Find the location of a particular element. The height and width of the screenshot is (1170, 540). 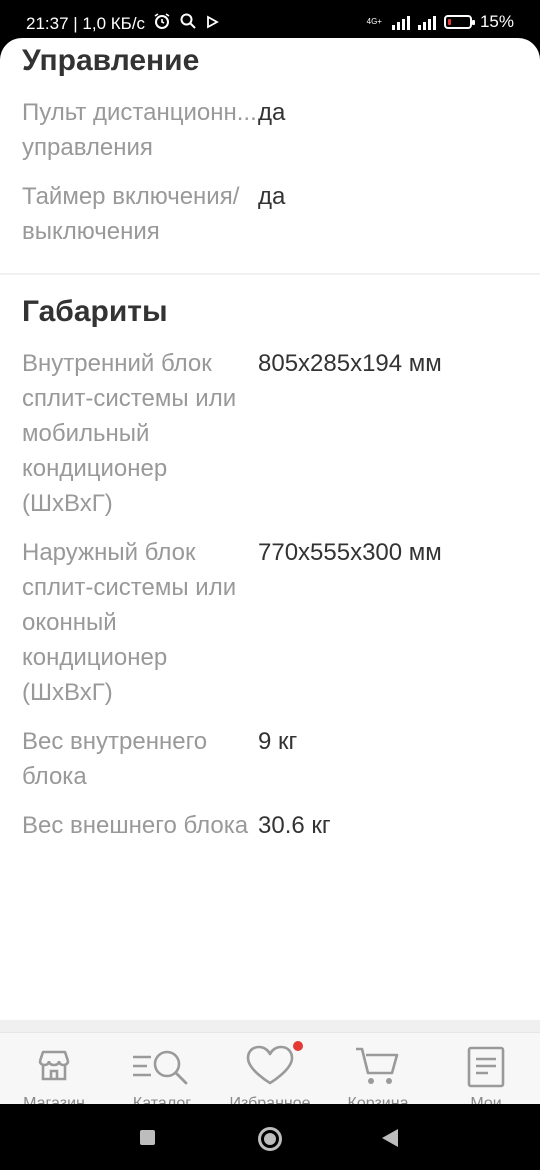

nav-item-store: Магазин is located at coordinates (54, 1069).